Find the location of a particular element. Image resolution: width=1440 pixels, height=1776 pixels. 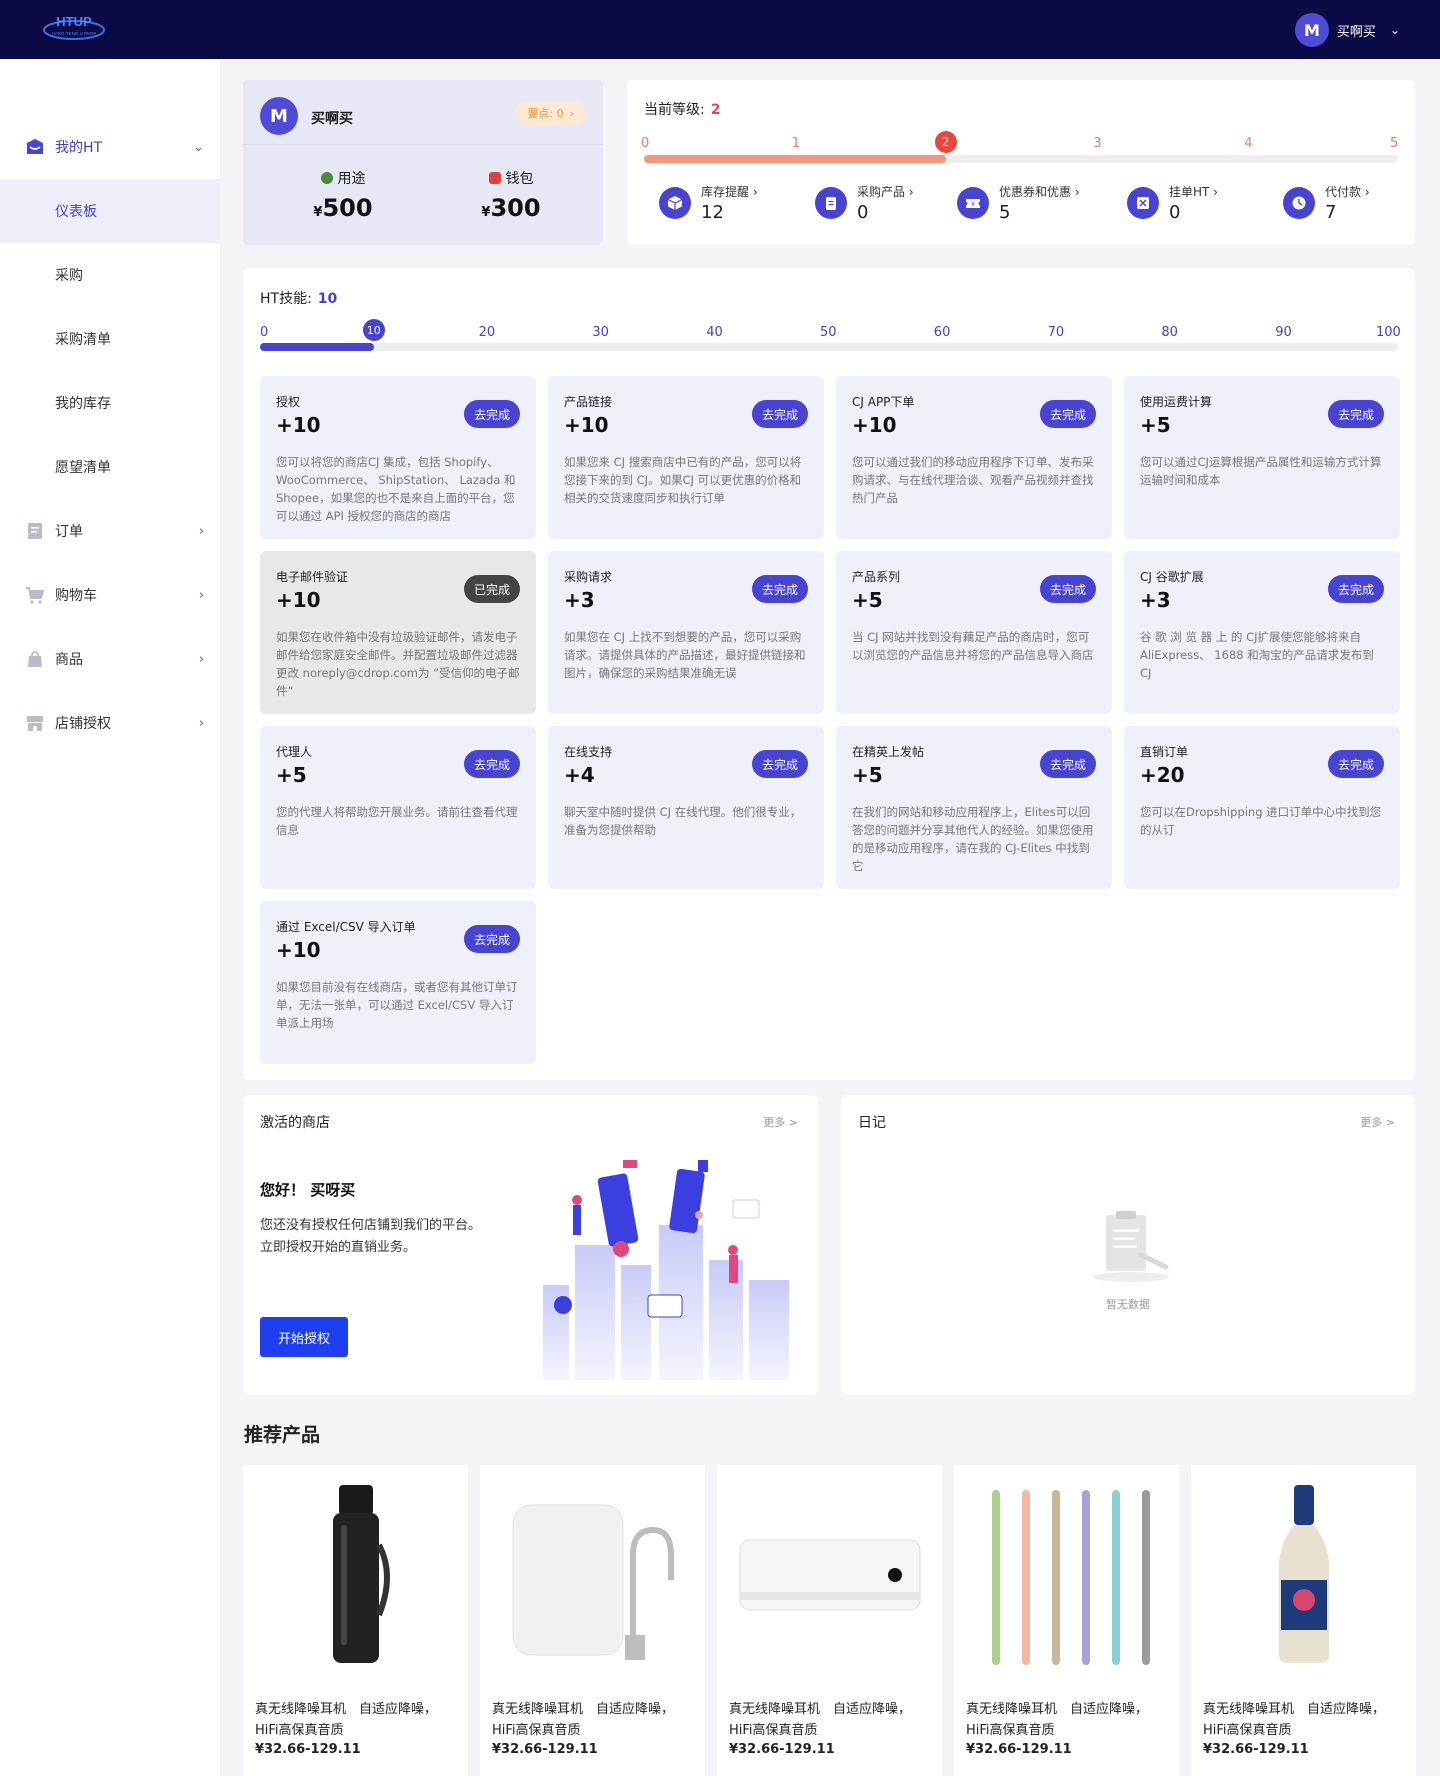

level-marker: 2 is located at coordinates (945, 142).